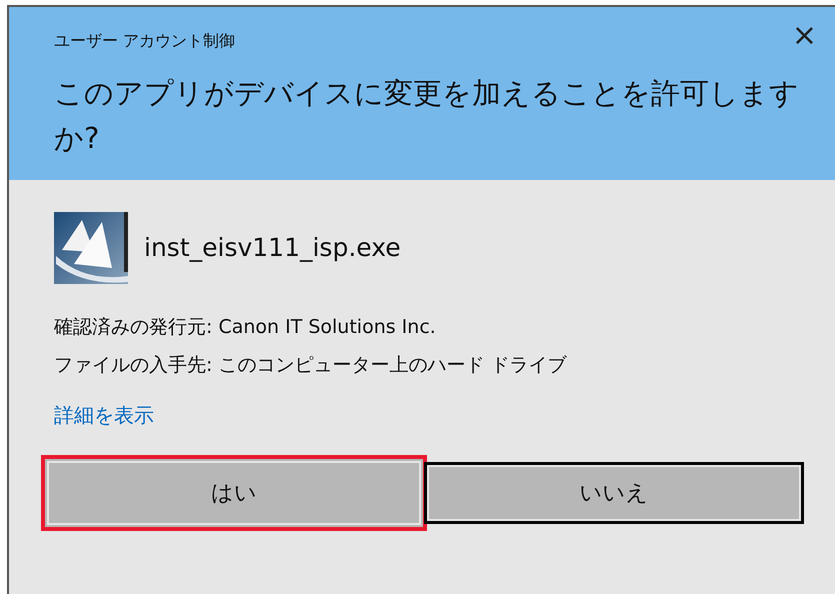  What do you see at coordinates (804, 36) in the screenshot?
I see `close-button: ×` at bounding box center [804, 36].